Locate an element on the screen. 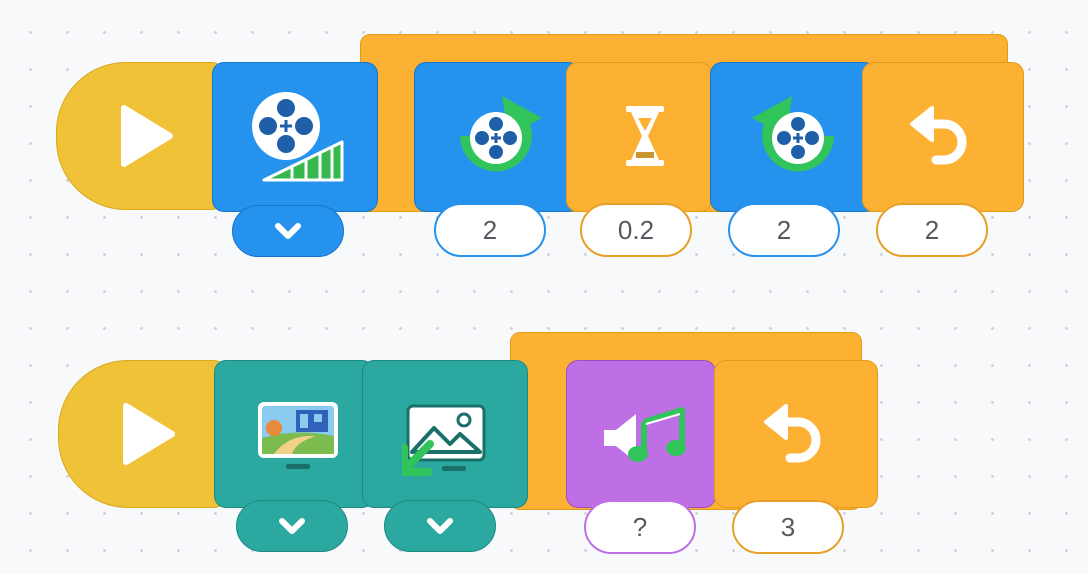 This screenshot has width=1088, height=581. backdrop-dropdown is located at coordinates (292, 526).